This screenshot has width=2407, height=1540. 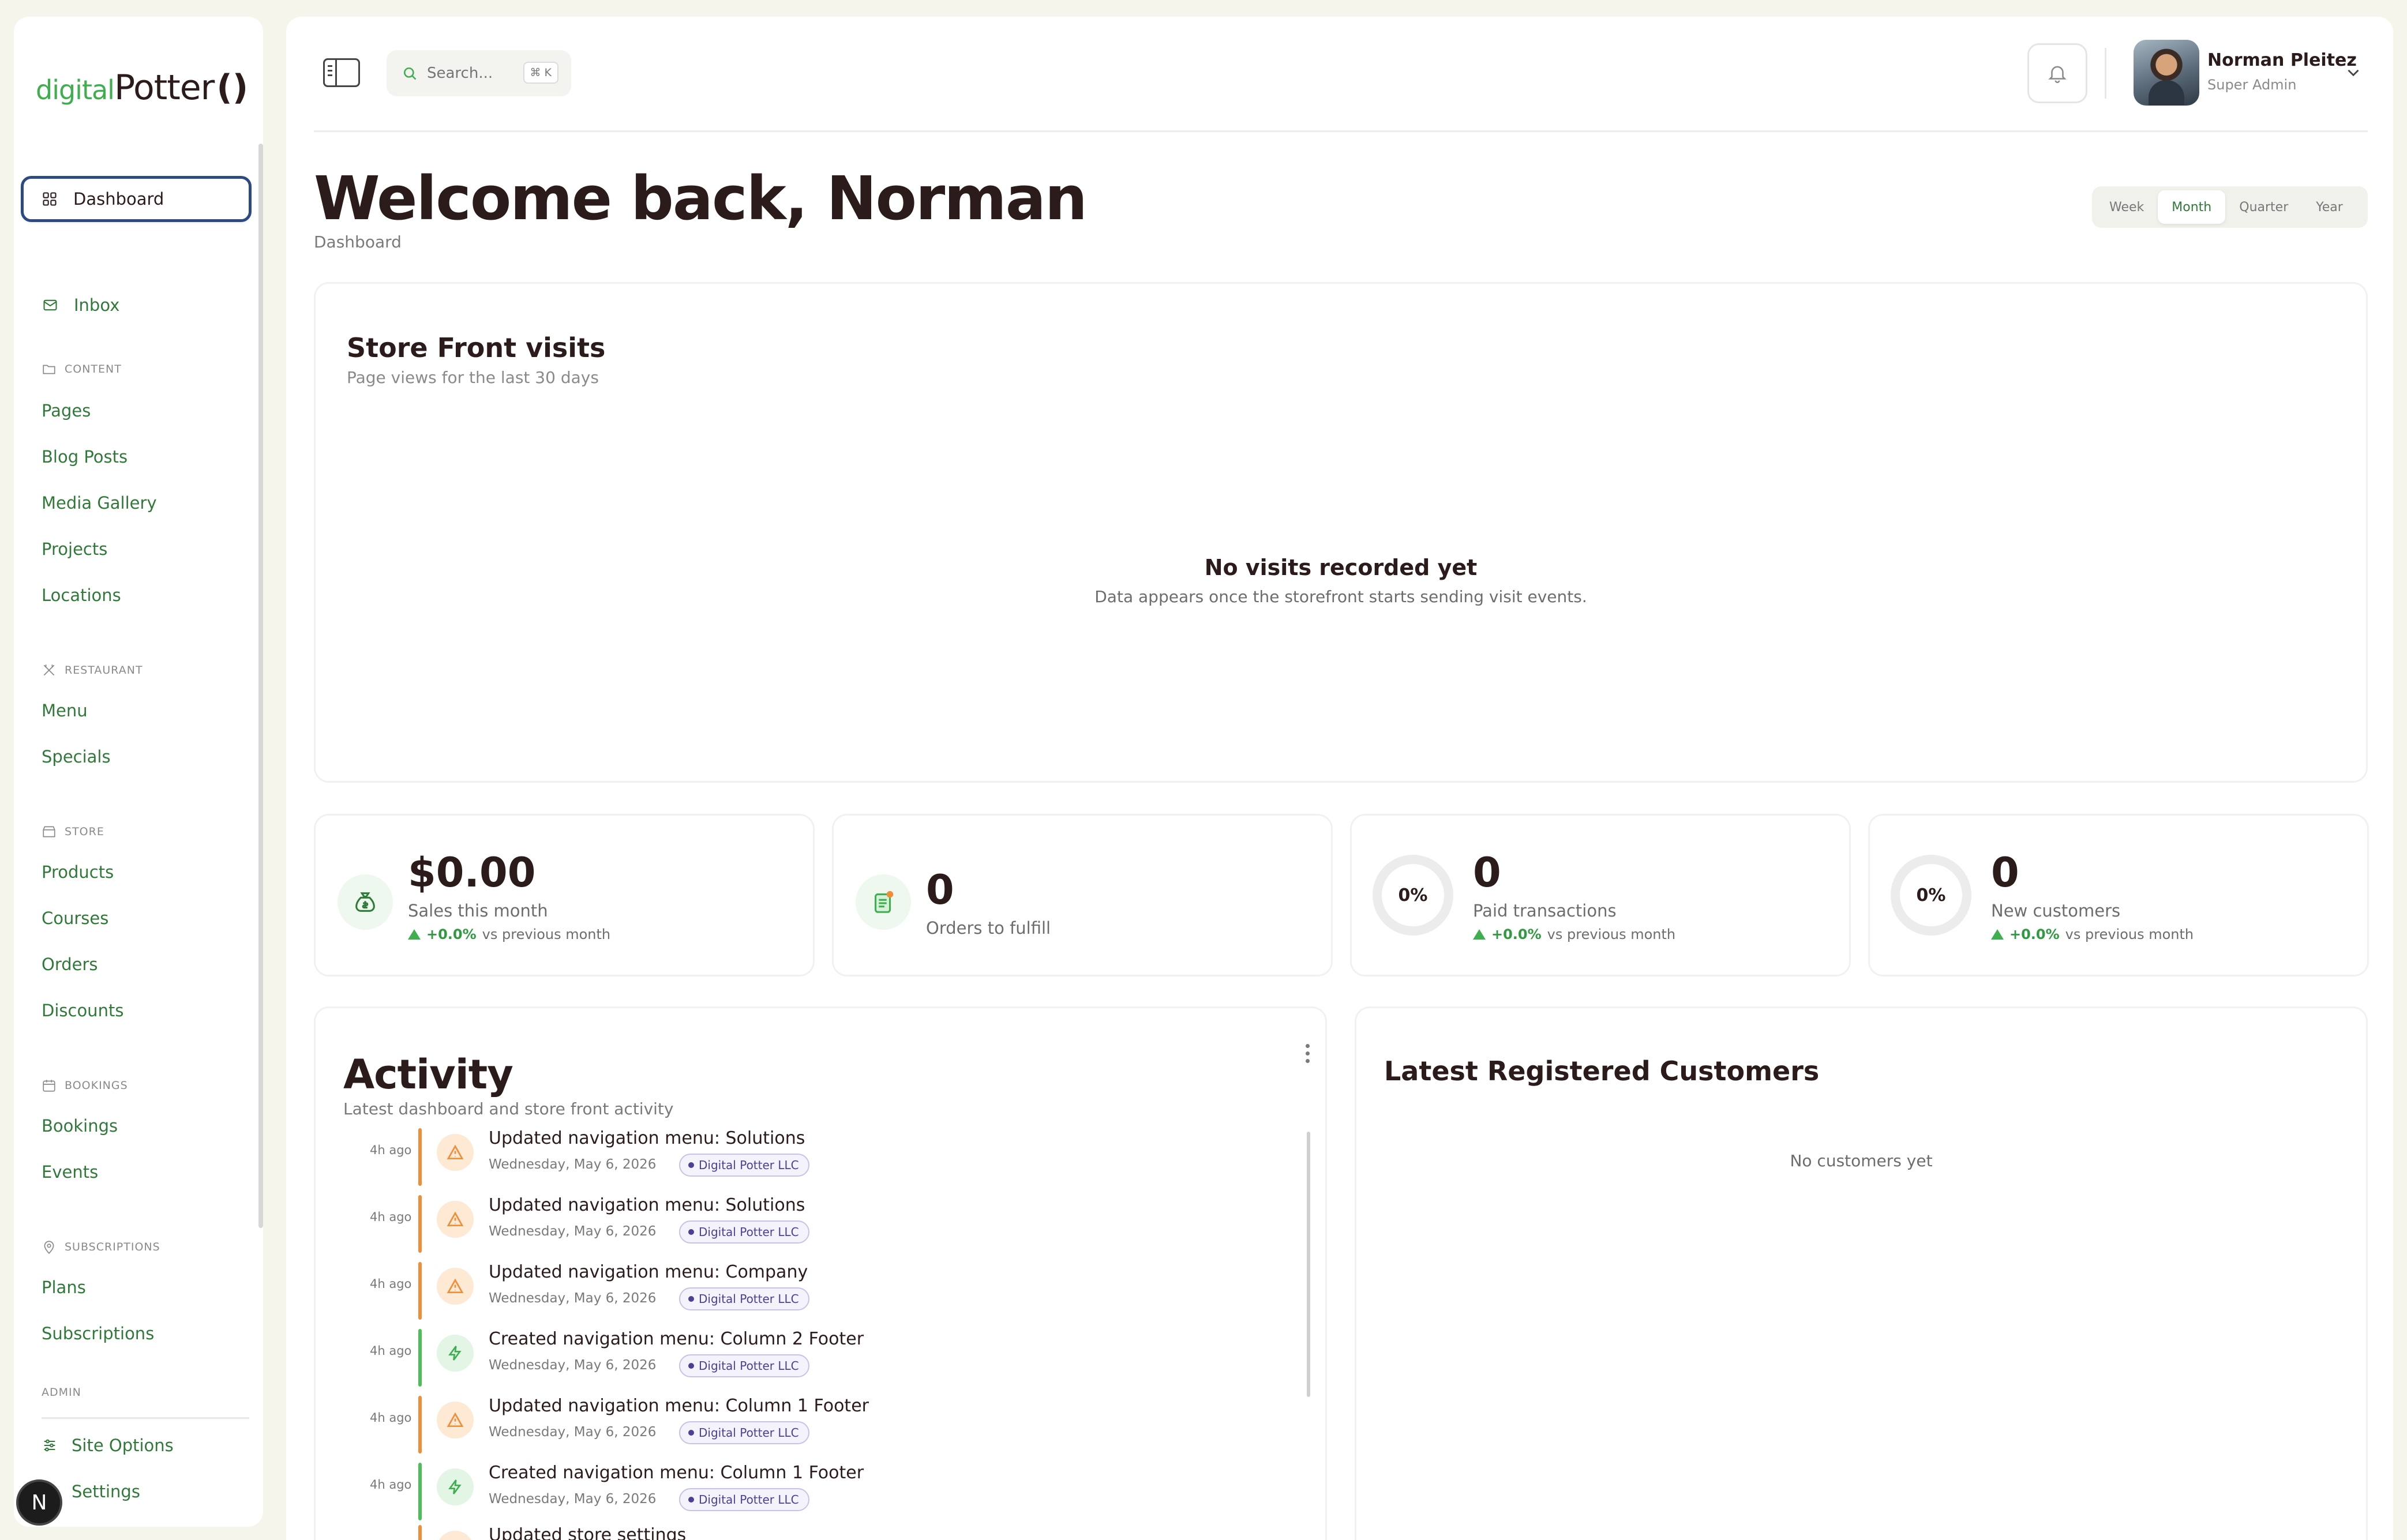 I want to click on user-name: Norman Pleitez, so click(x=2282, y=60).